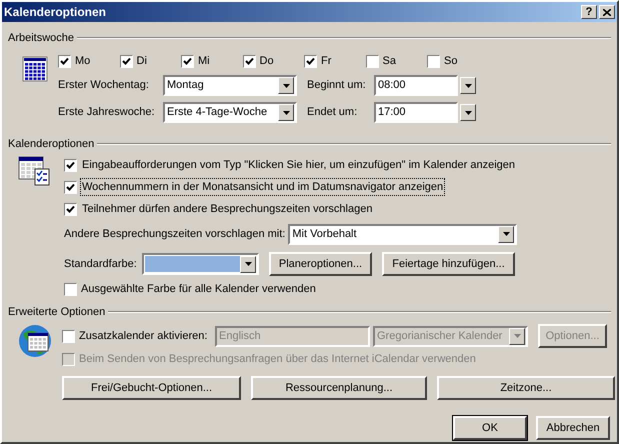 This screenshot has width=619, height=444. I want to click on group-title: Kalenderoptionen, so click(51, 144).